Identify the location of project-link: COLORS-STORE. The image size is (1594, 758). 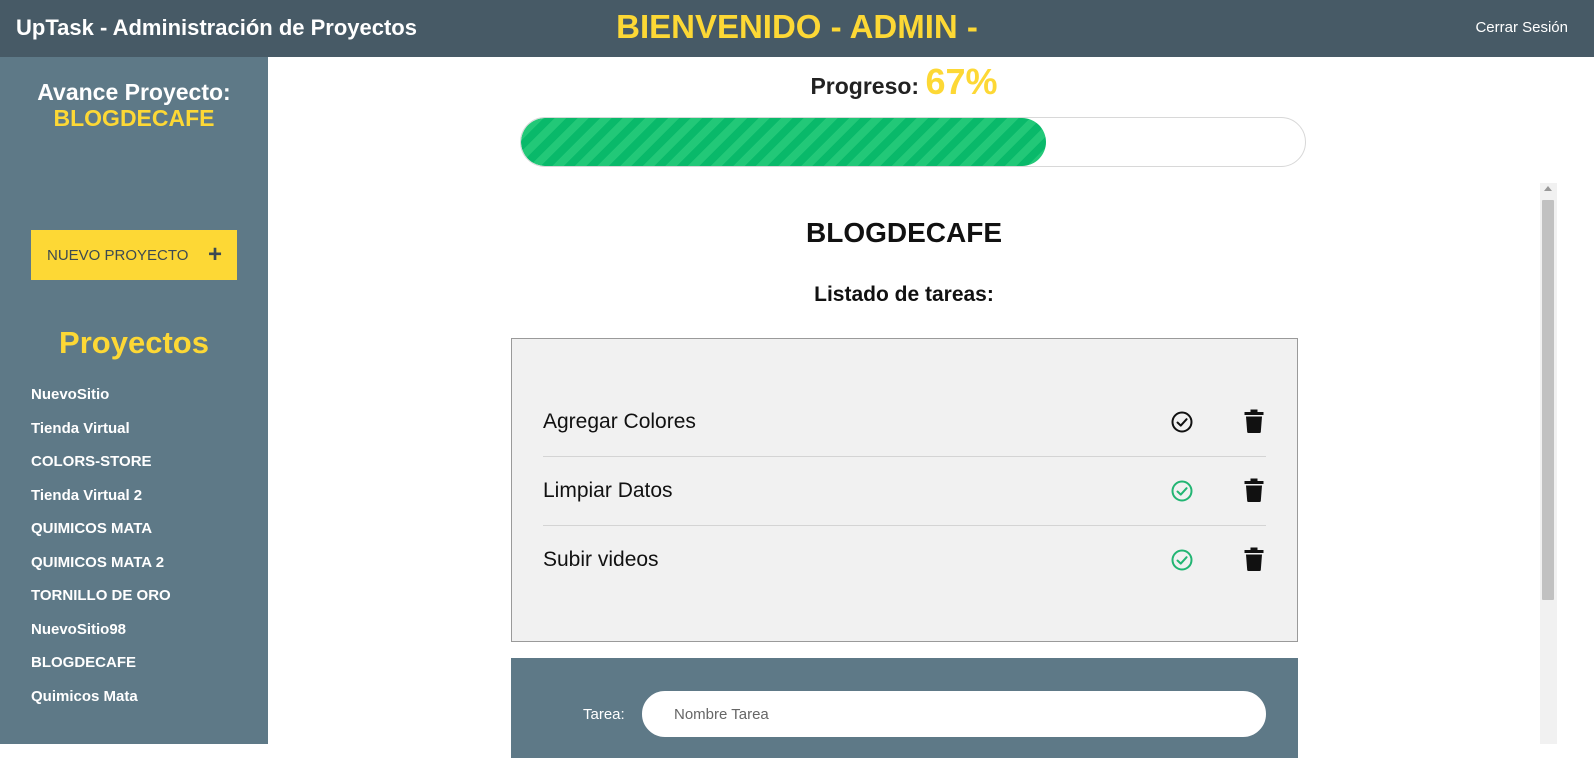
(101, 470).